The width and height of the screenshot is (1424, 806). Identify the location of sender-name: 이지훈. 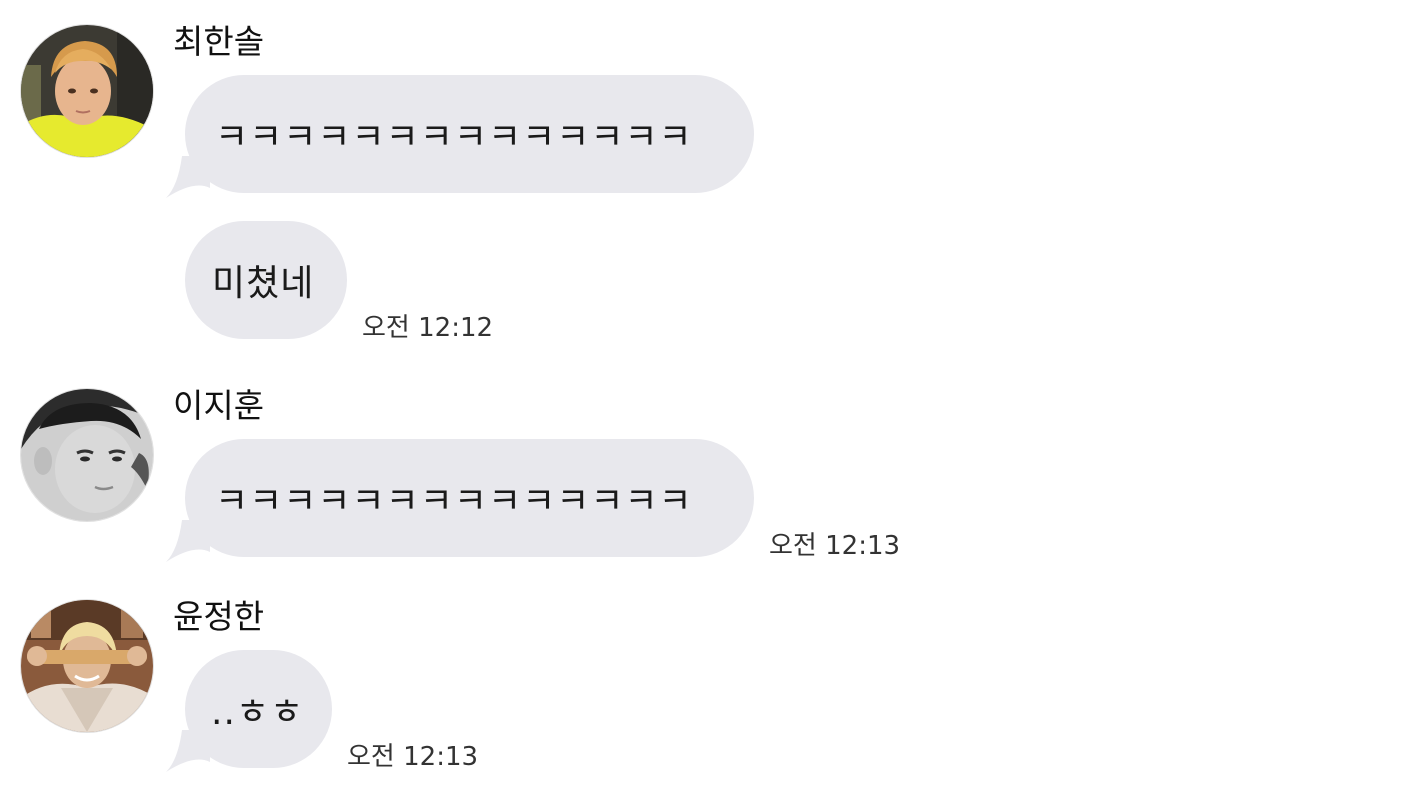
(219, 405).